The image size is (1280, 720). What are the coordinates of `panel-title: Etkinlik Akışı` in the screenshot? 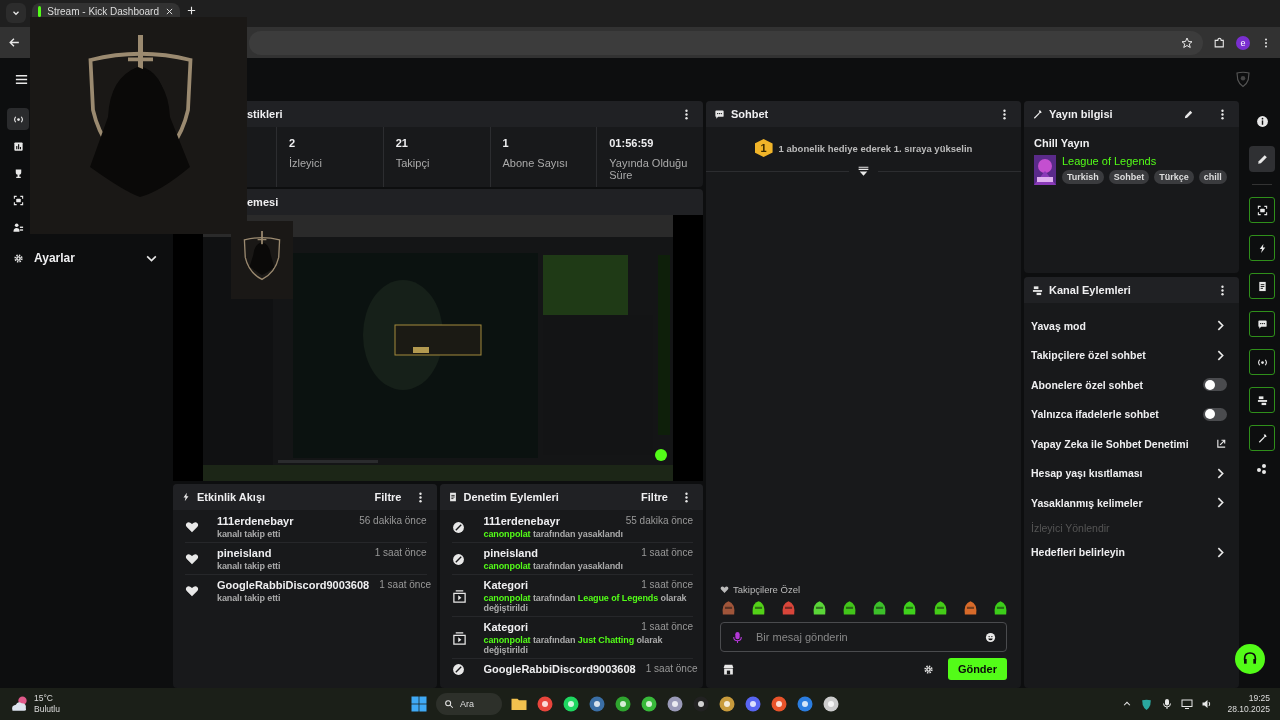 It's located at (232, 497).